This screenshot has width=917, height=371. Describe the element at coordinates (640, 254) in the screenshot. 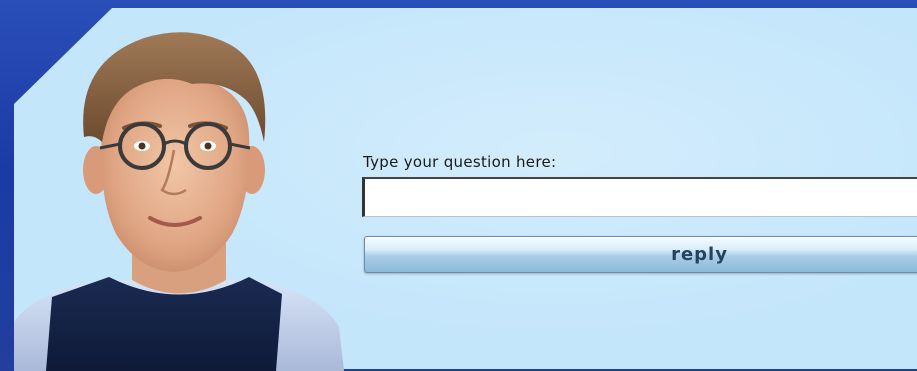

I see `reply-button: reply` at that location.